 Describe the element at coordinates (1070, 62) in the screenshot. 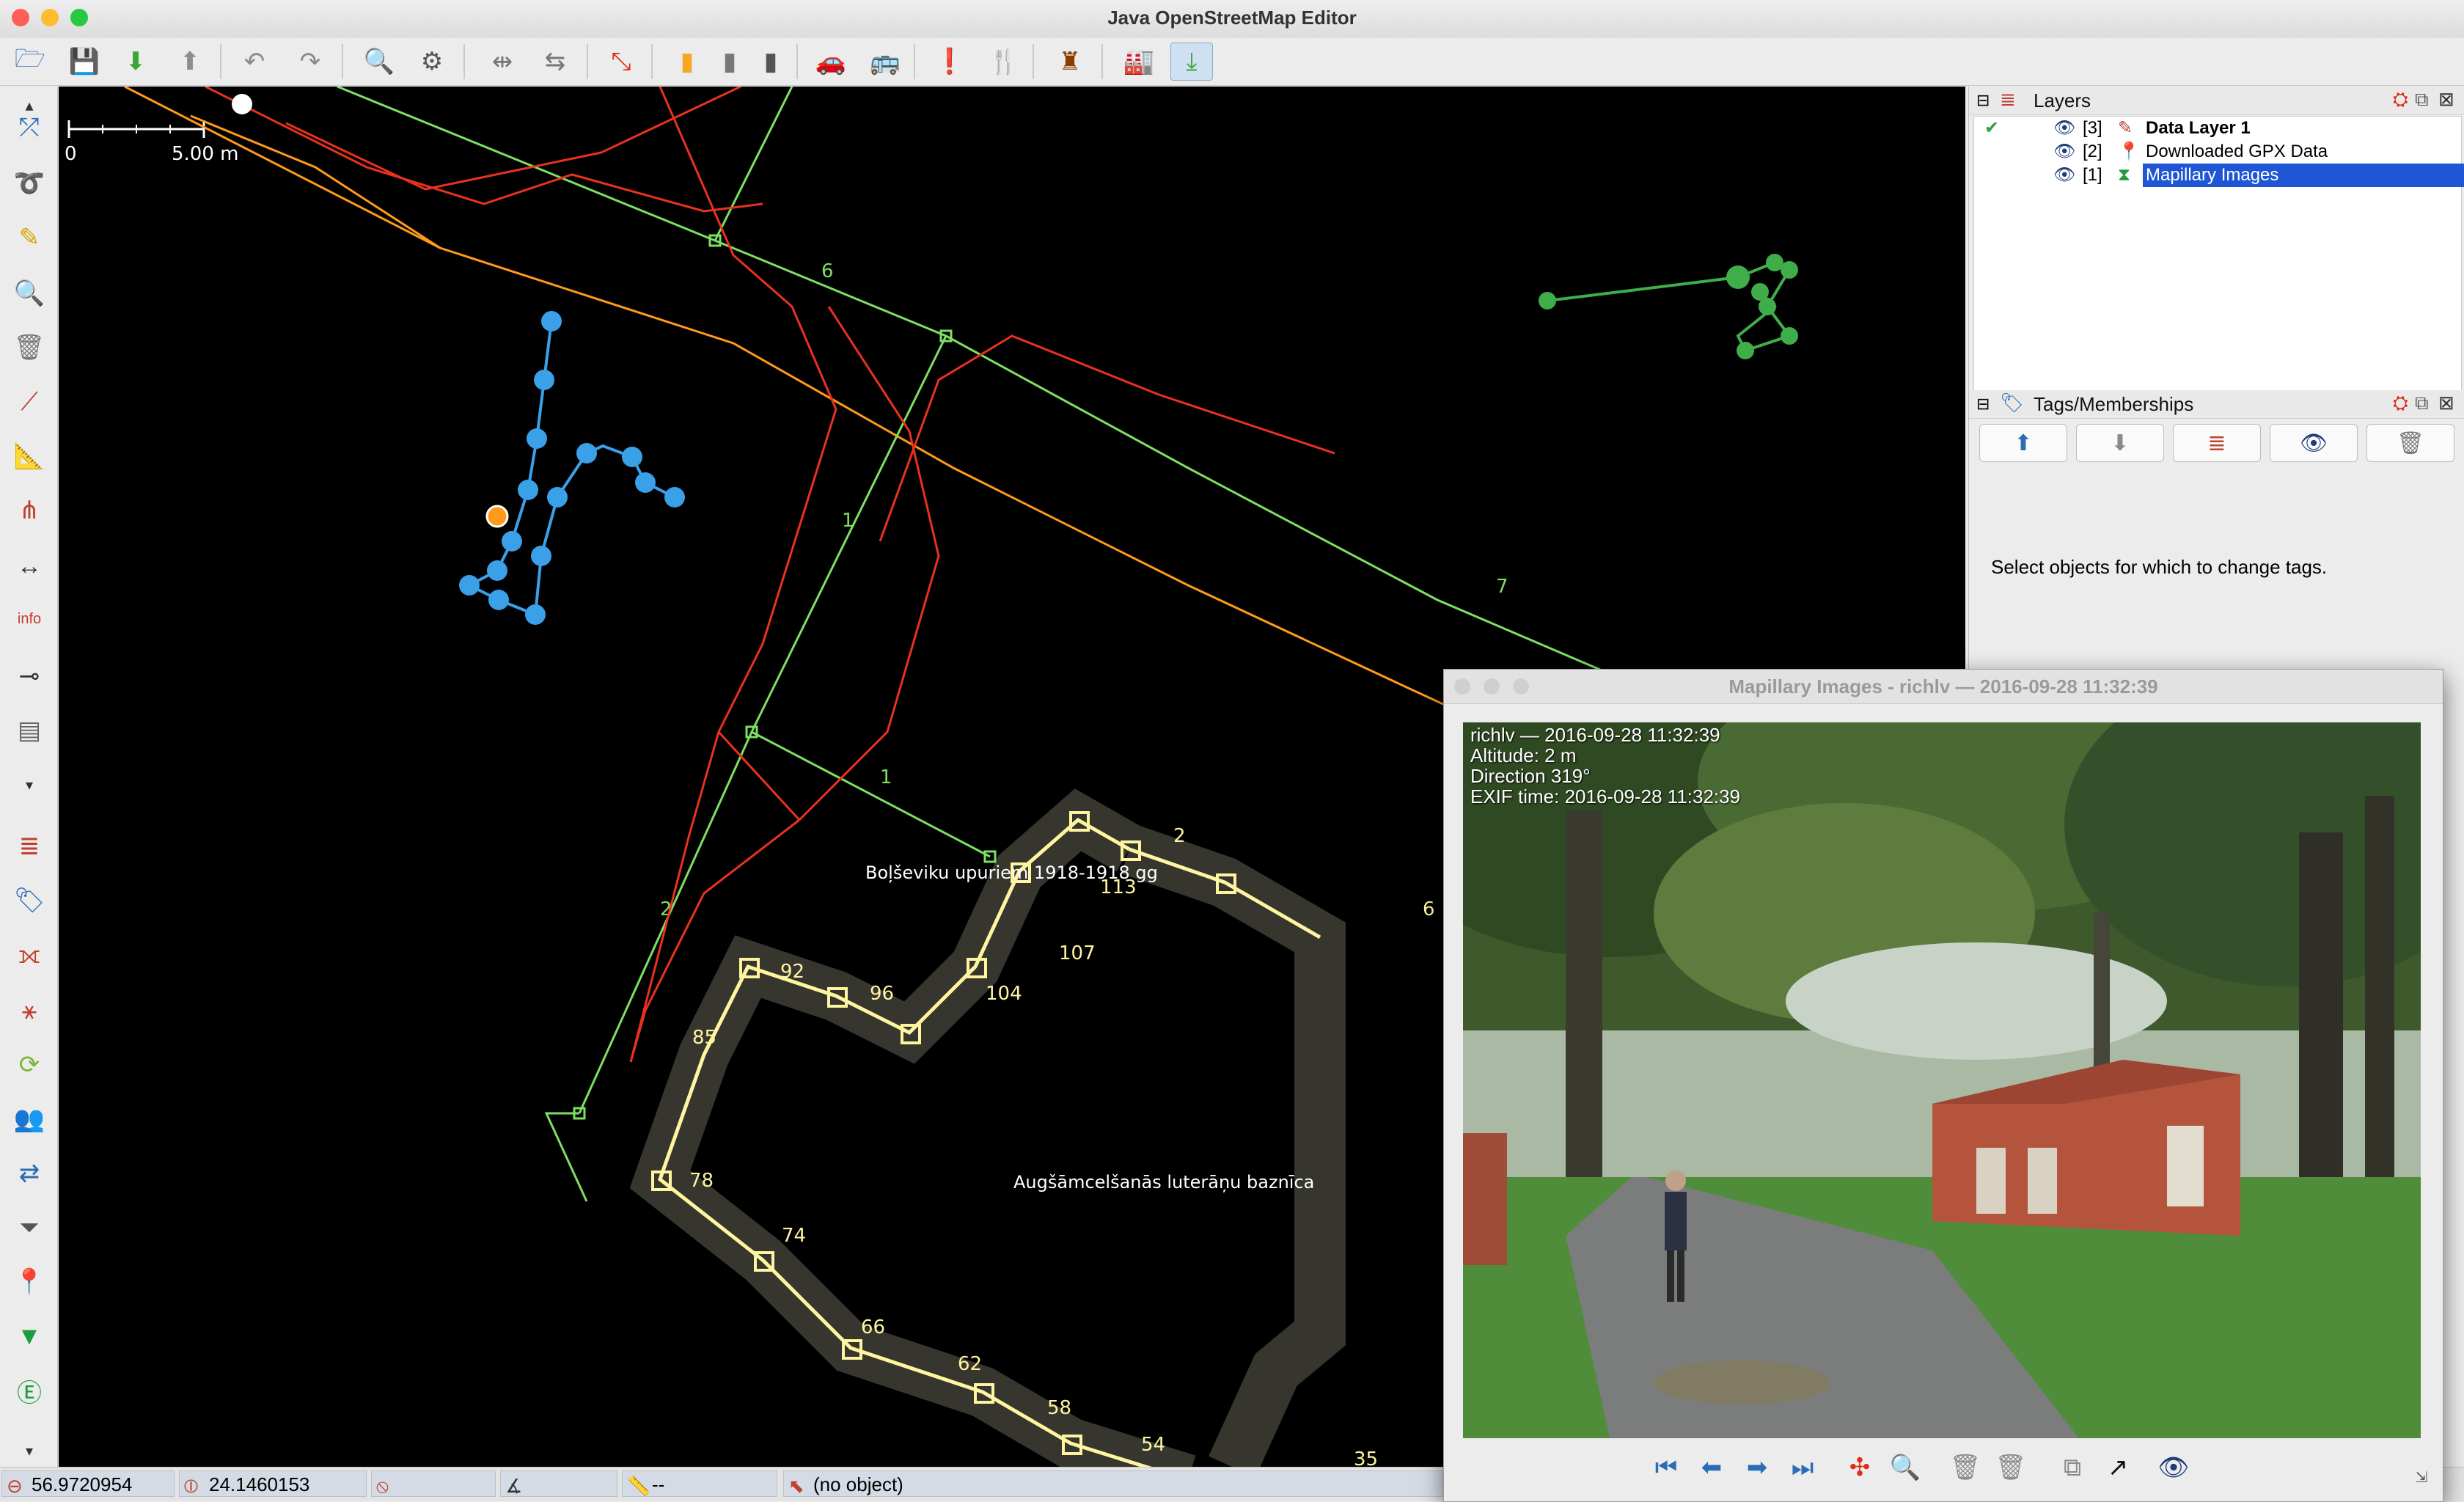

I see `castle-icon: ♜` at that location.